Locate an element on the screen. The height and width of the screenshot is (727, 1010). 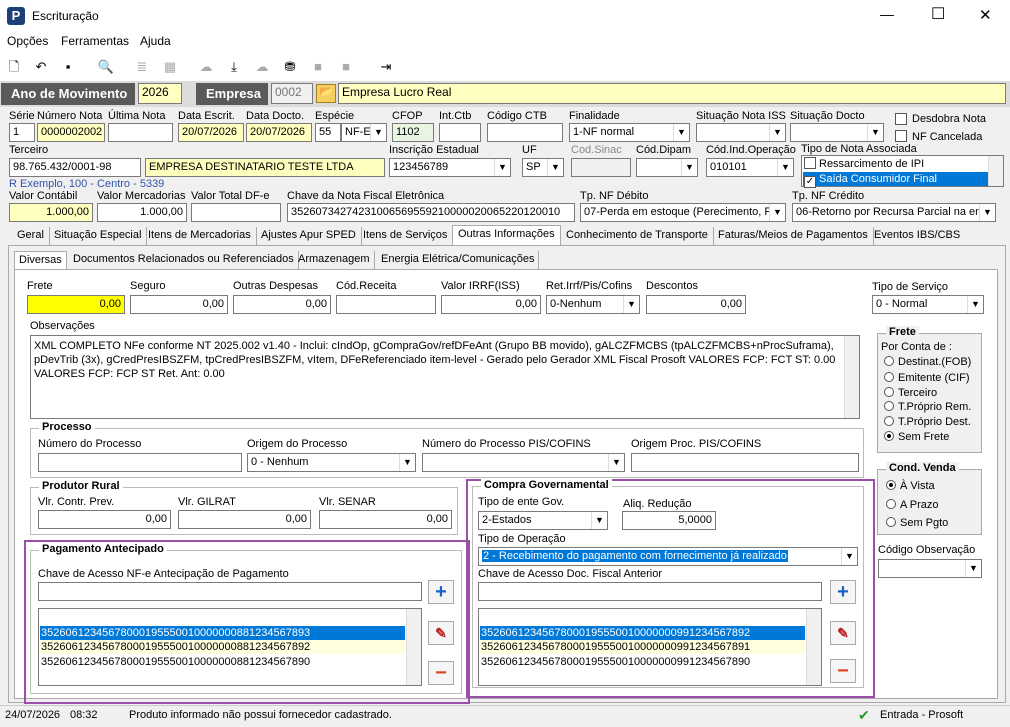
blank1-icon: ■ is located at coordinates (318, 67).